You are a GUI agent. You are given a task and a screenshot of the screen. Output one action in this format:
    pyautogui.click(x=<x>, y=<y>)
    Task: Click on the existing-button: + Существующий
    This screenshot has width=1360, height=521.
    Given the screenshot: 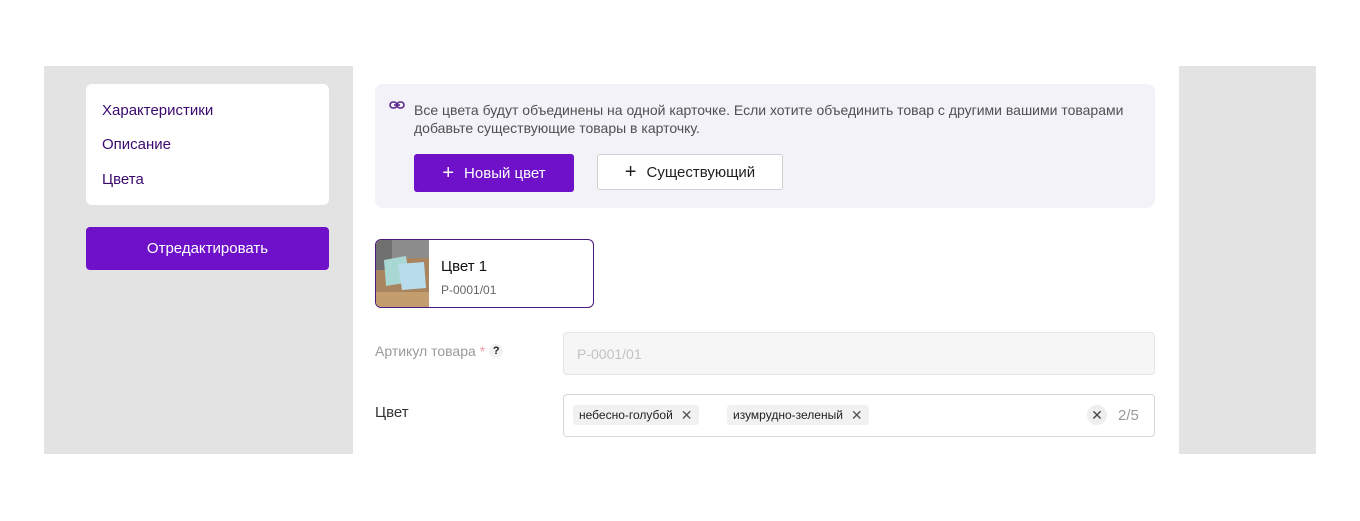 What is the action you would take?
    pyautogui.click(x=690, y=172)
    